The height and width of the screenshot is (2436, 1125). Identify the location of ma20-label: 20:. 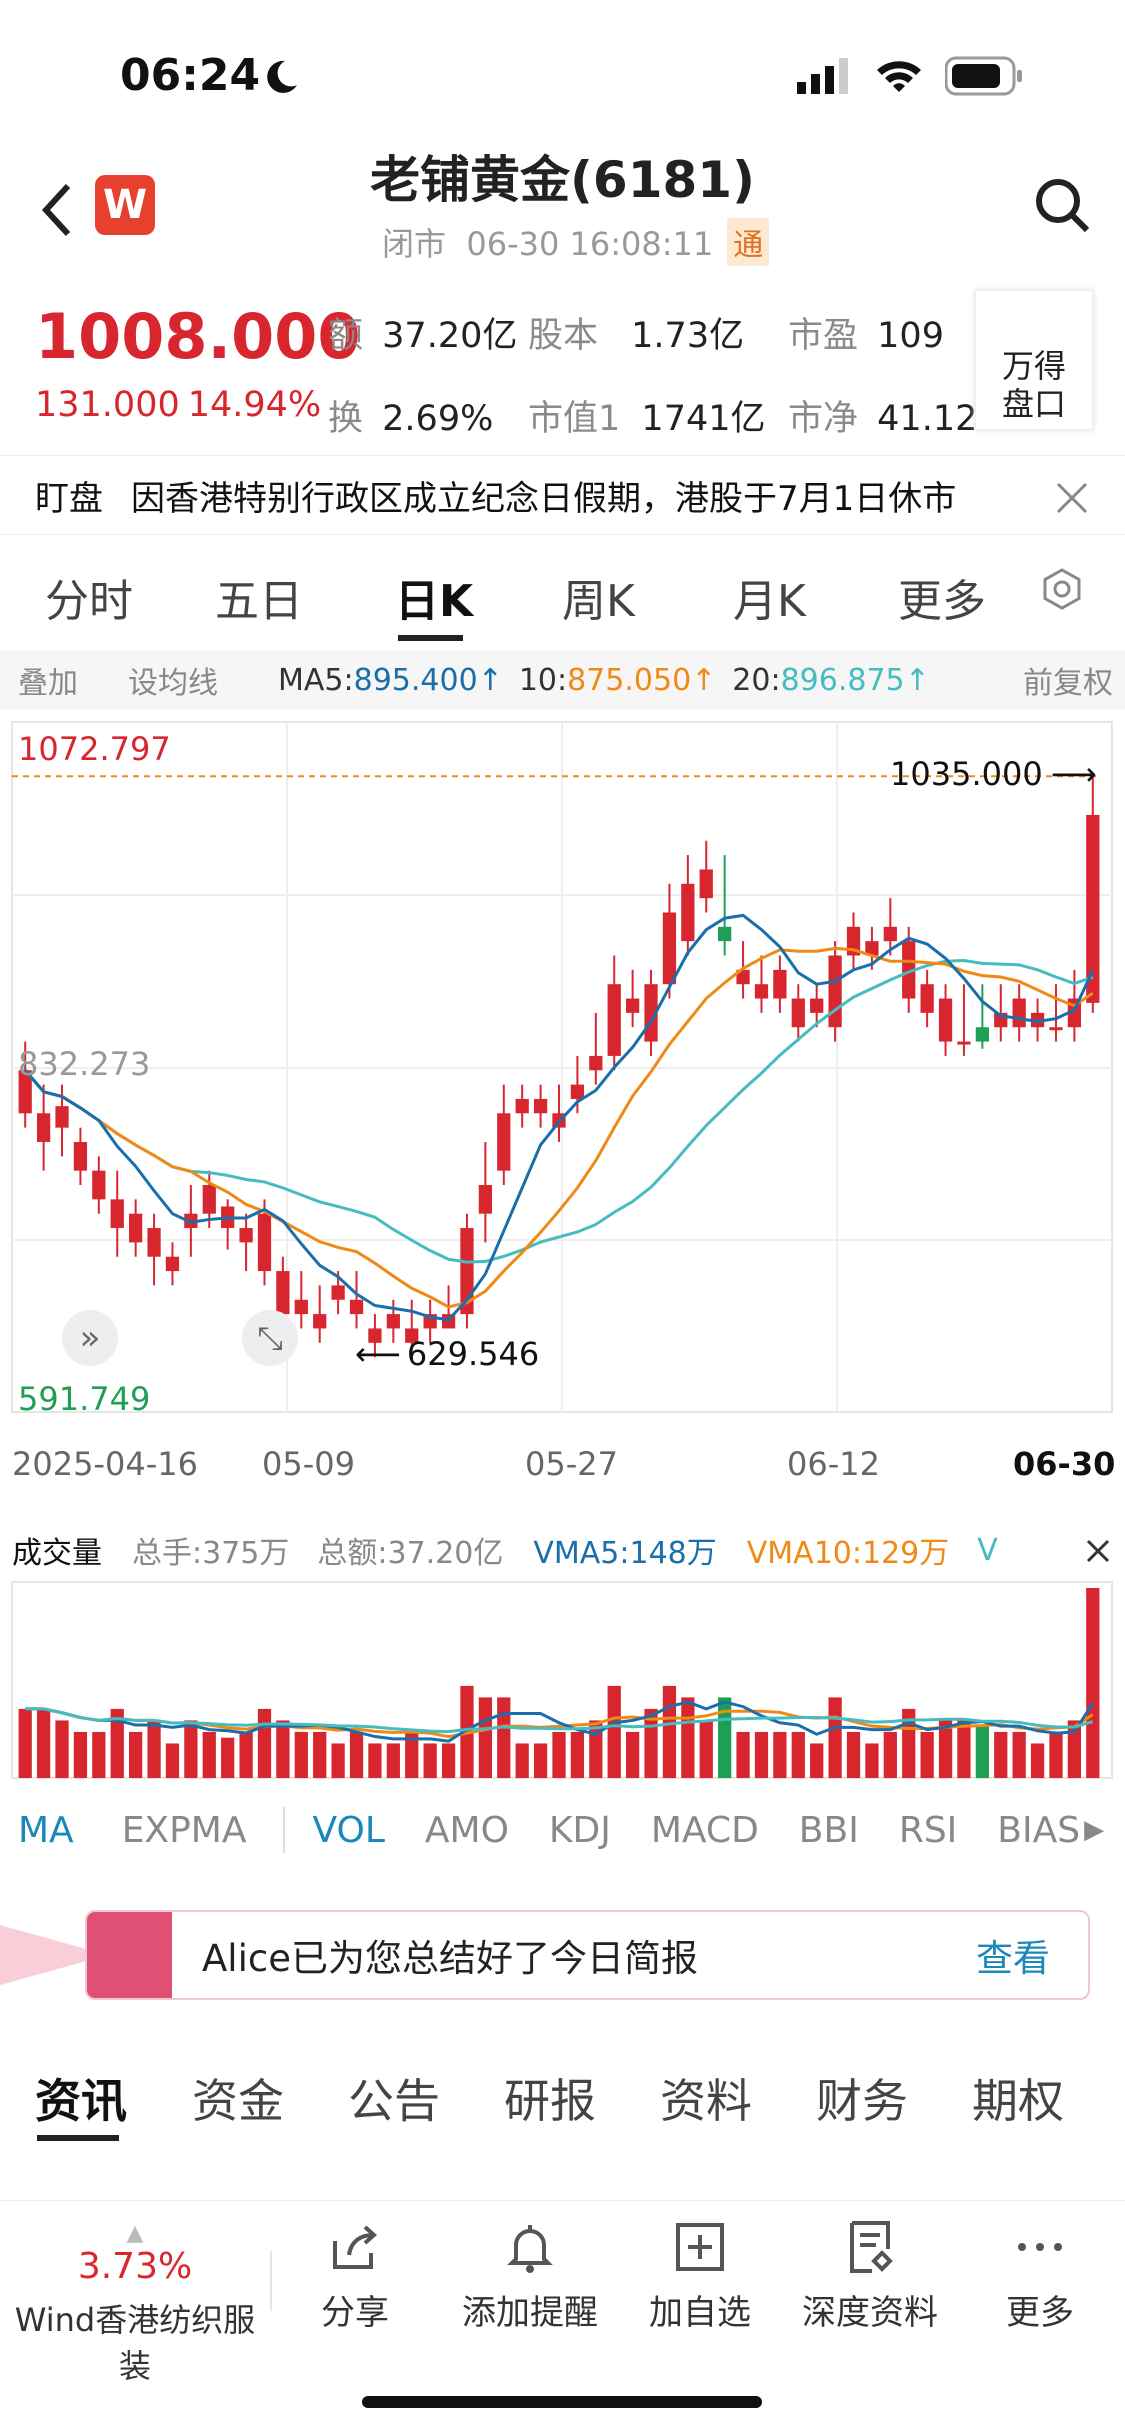
(756, 680).